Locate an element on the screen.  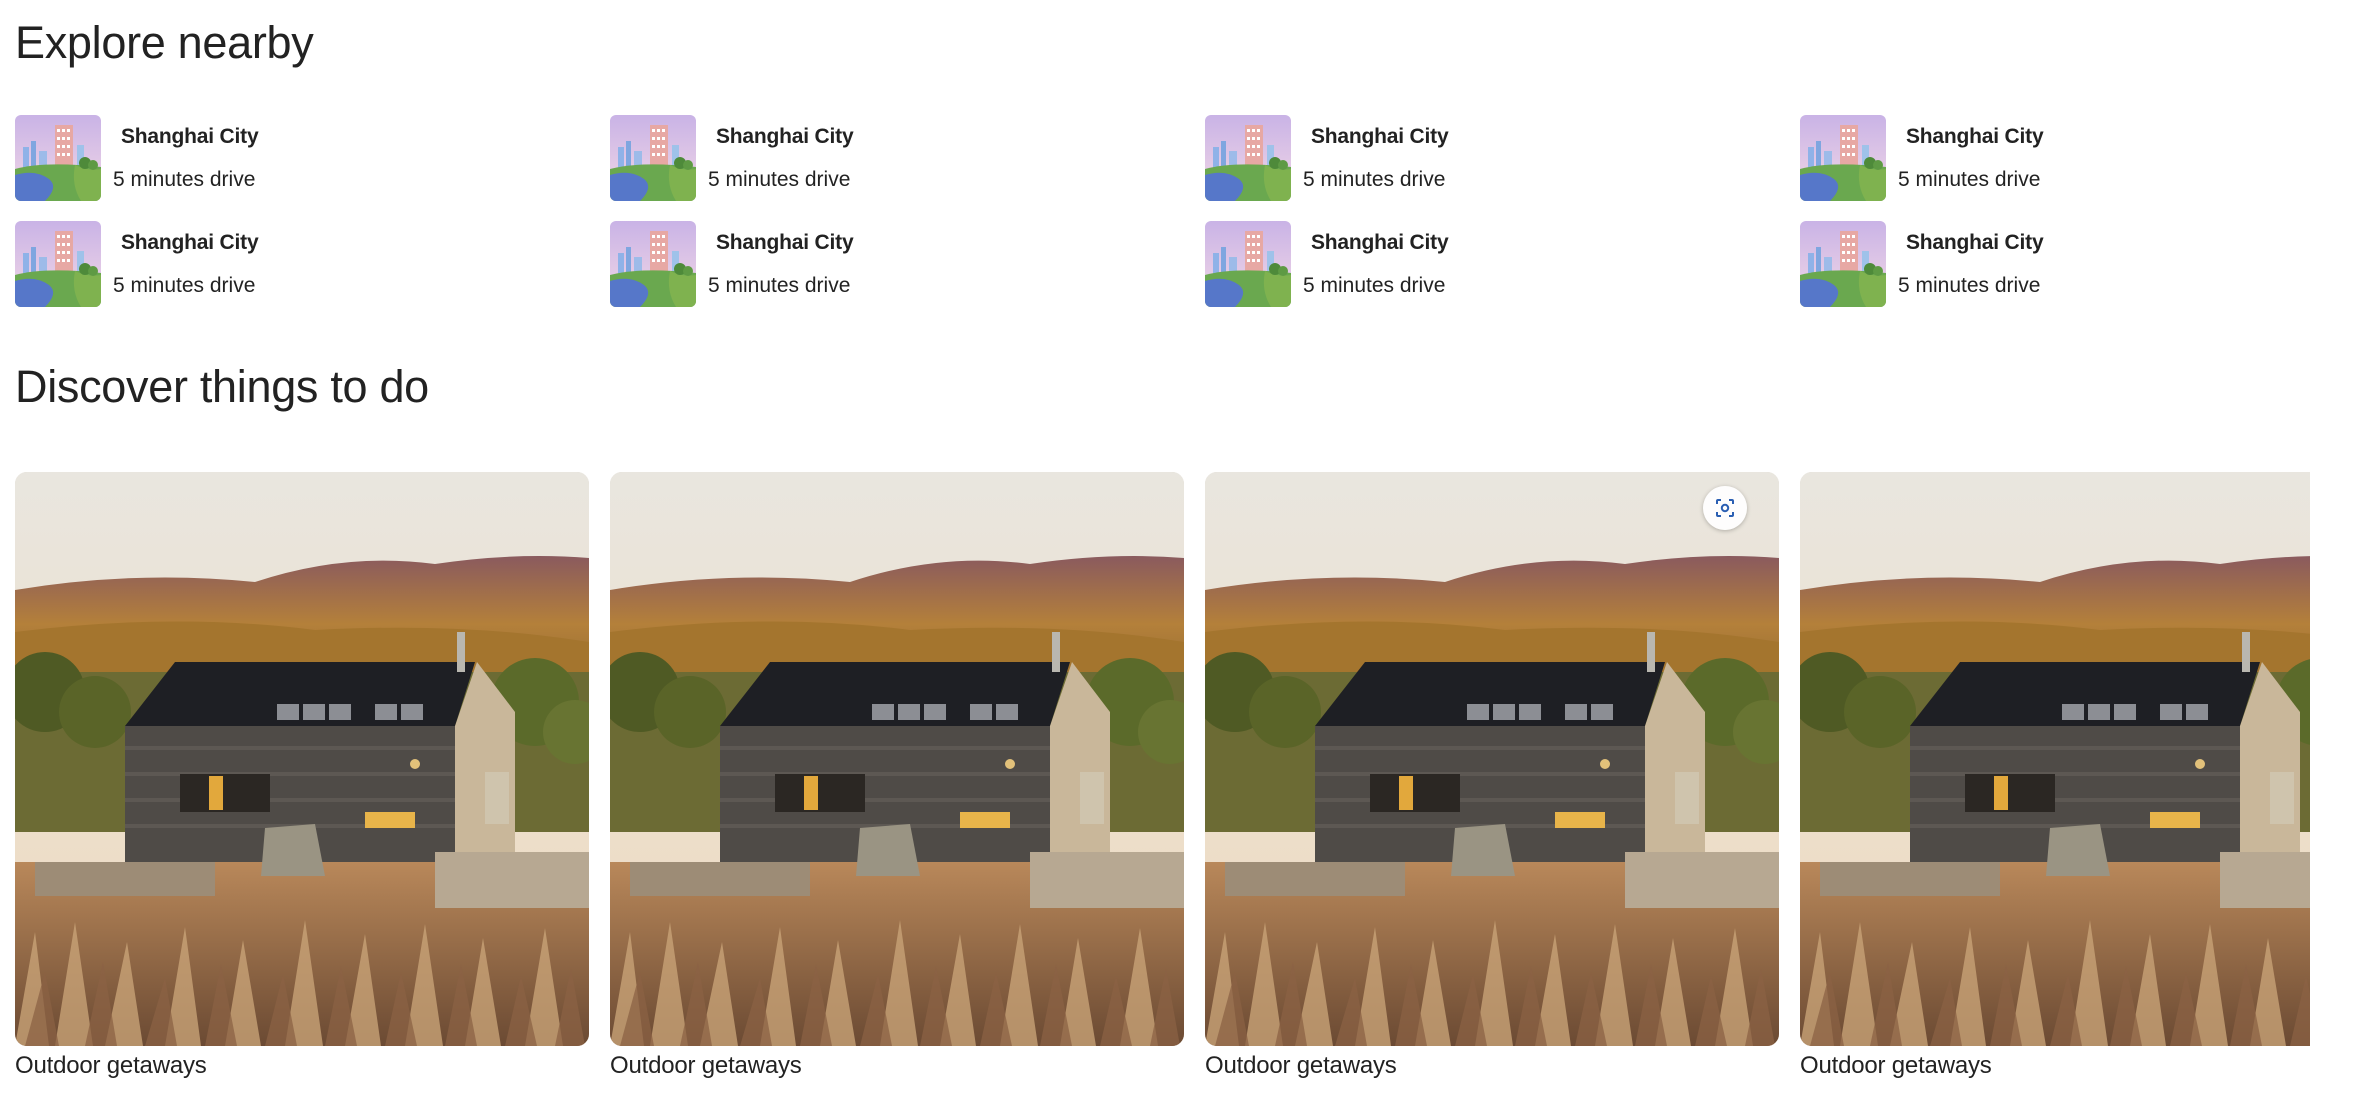
lens-icon is located at coordinates (1725, 508).